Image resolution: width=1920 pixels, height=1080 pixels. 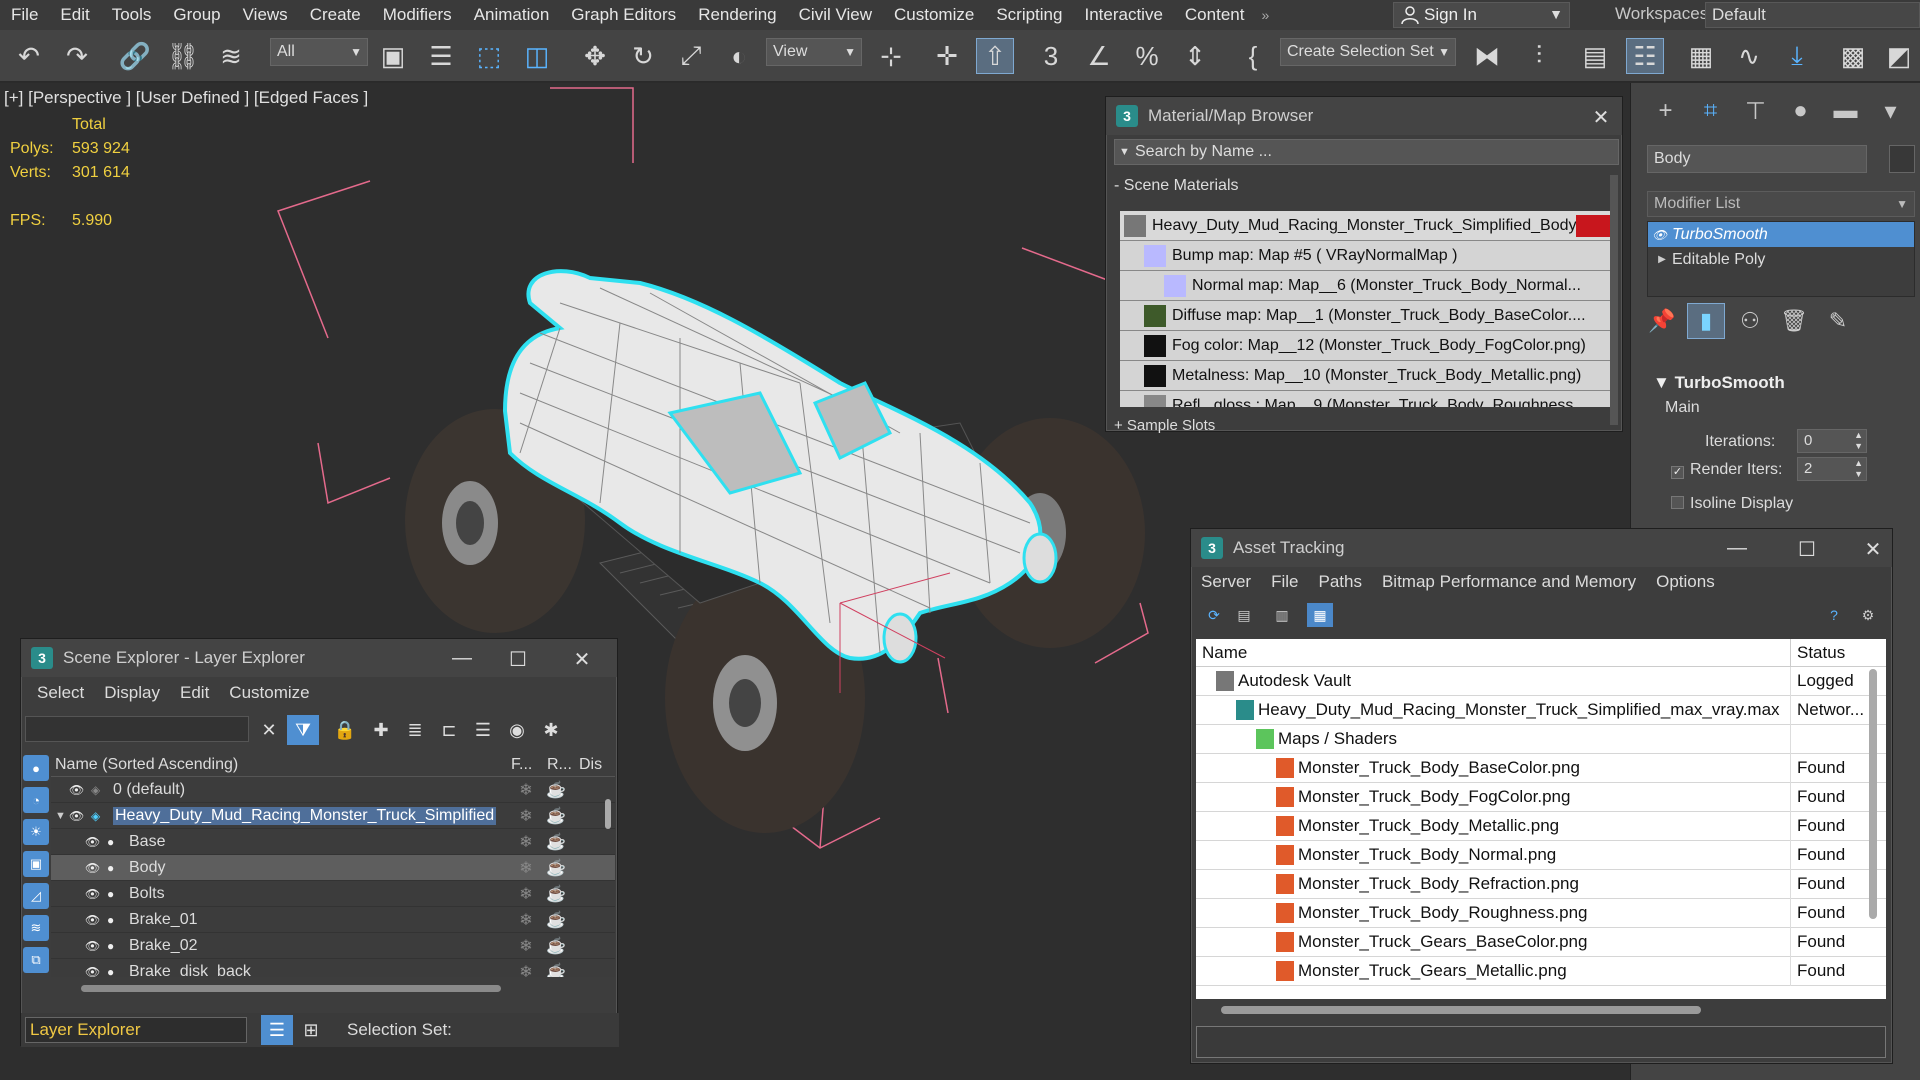 What do you see at coordinates (1284, 582) in the screenshot?
I see `asset-menu-file: File` at bounding box center [1284, 582].